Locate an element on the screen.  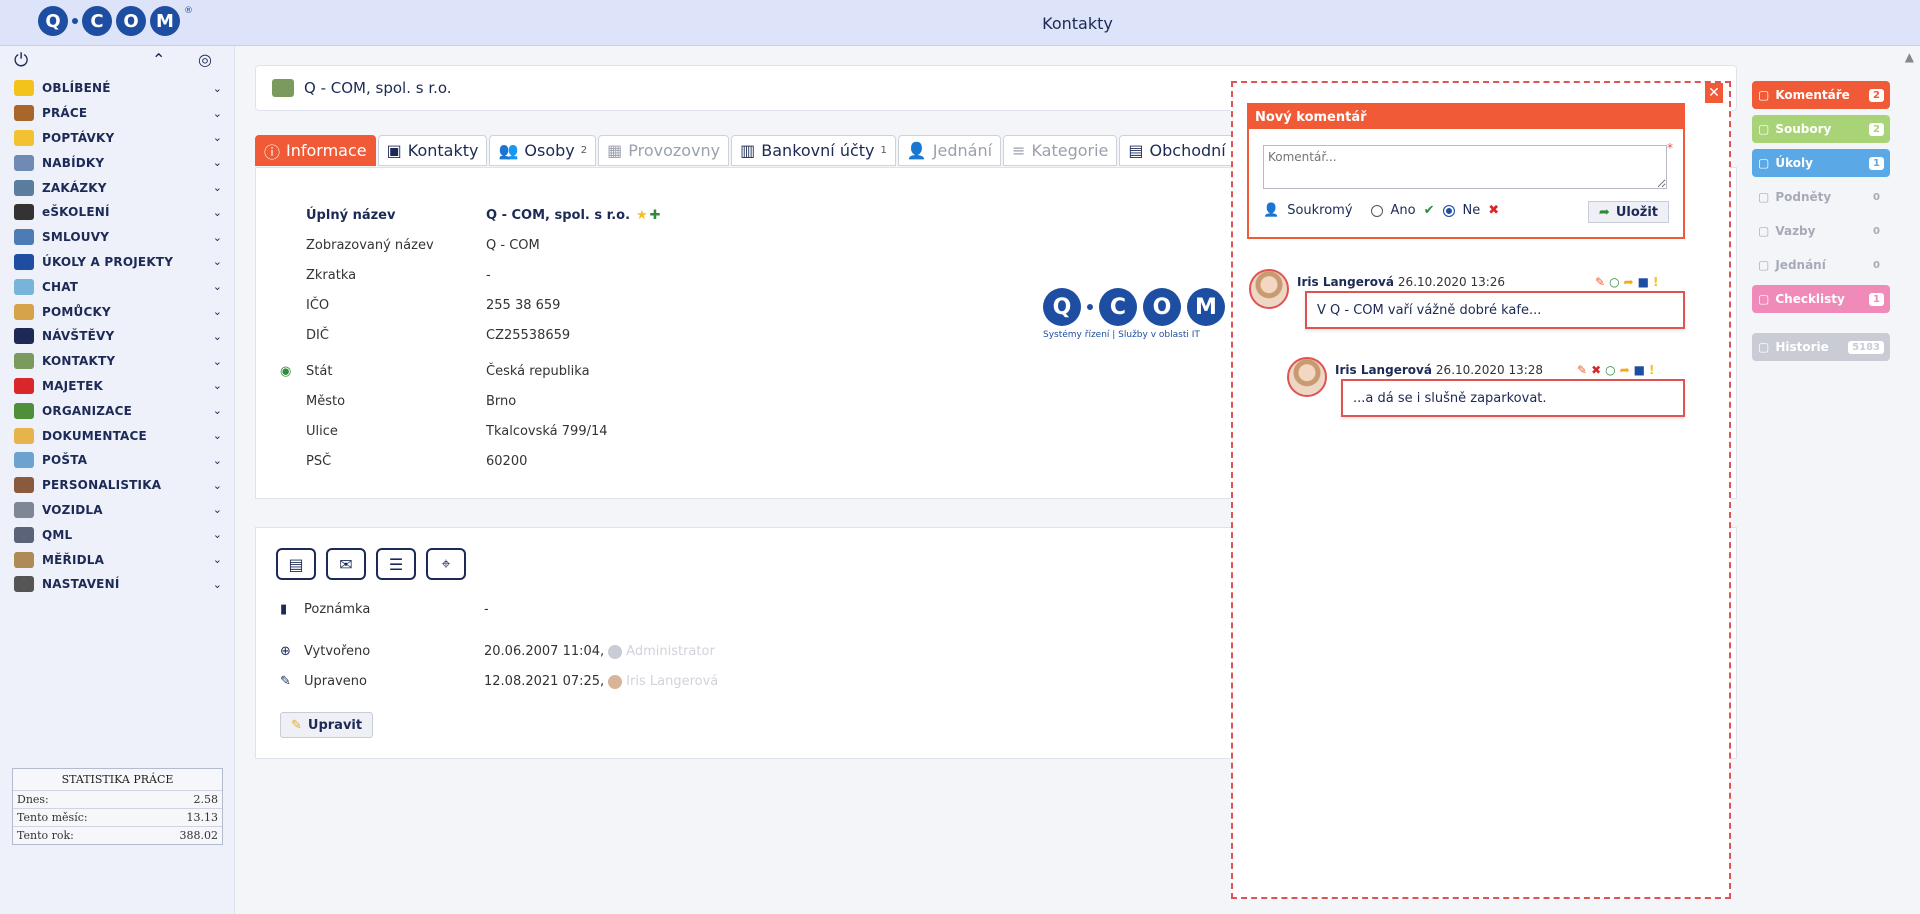
sidebar-item: POŠTA ⌄ is located at coordinates (117, 460).